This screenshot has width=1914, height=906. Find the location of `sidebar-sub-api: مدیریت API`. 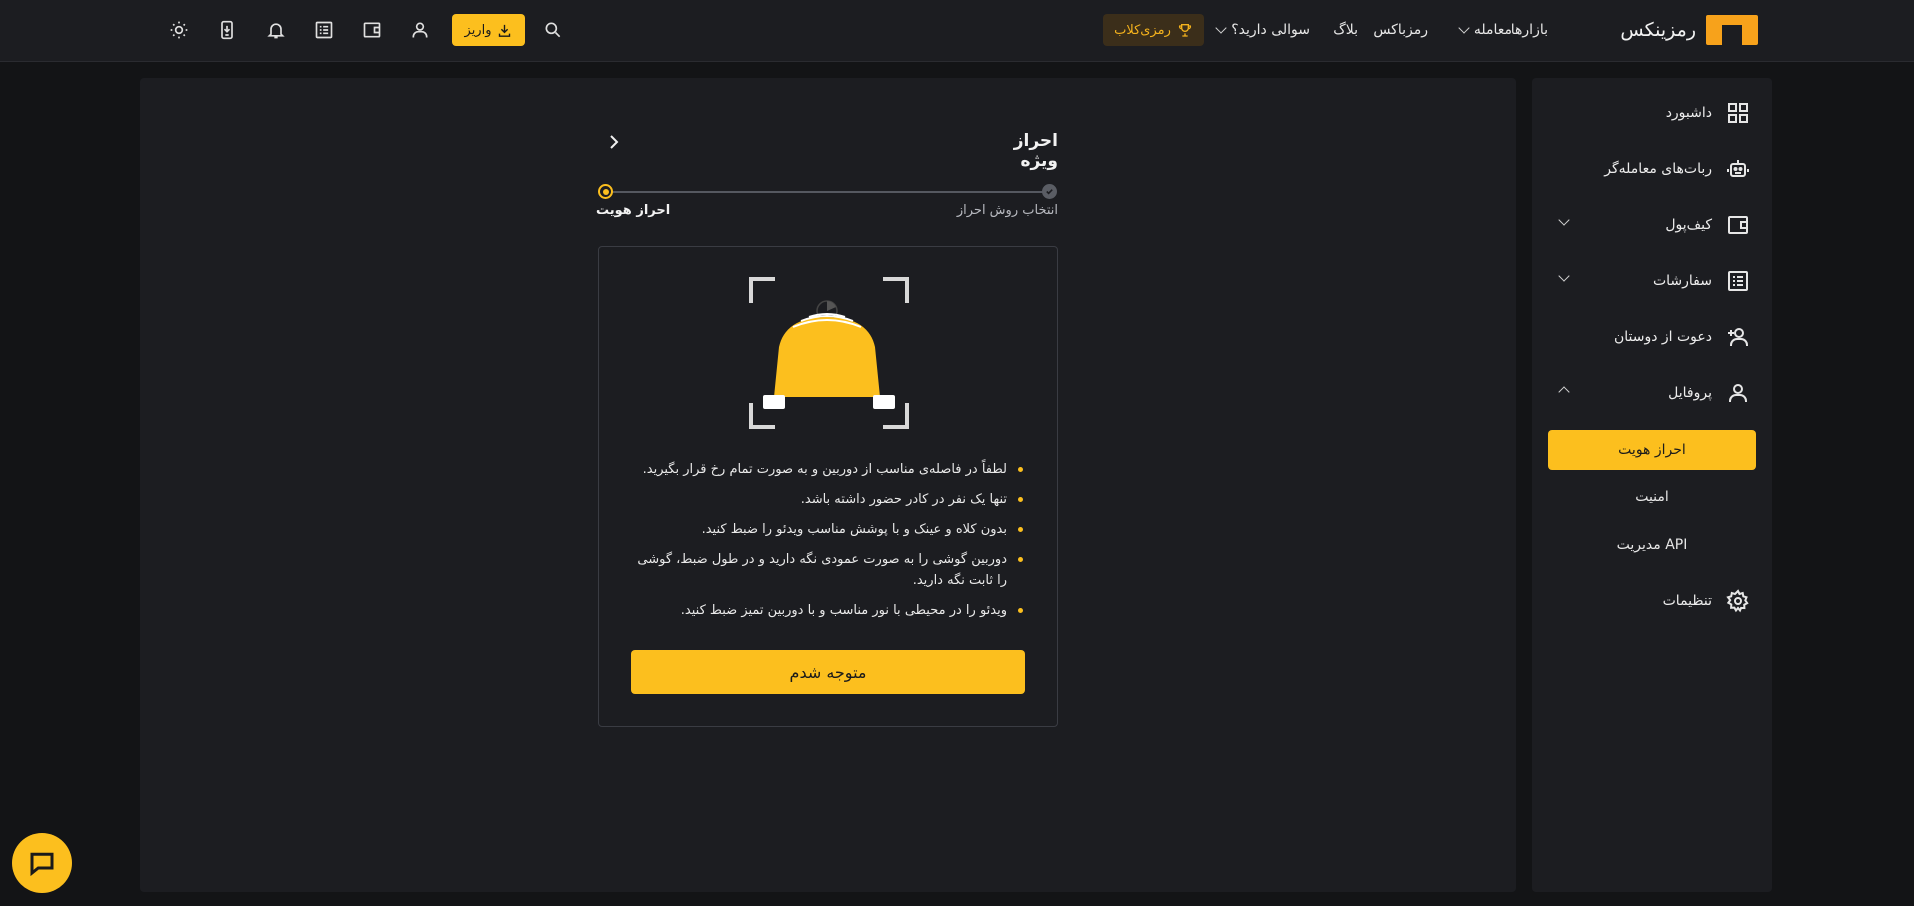

sidebar-sub-api: مدیریت API is located at coordinates (1652, 545).